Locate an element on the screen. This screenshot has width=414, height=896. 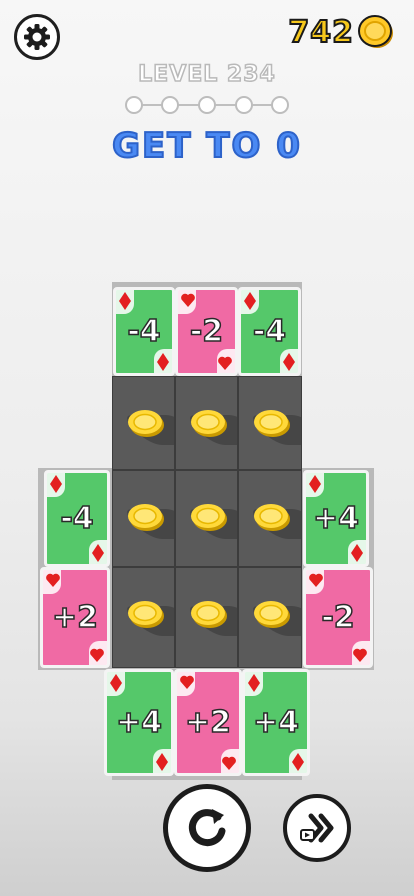
restart-button is located at coordinates (207, 828).